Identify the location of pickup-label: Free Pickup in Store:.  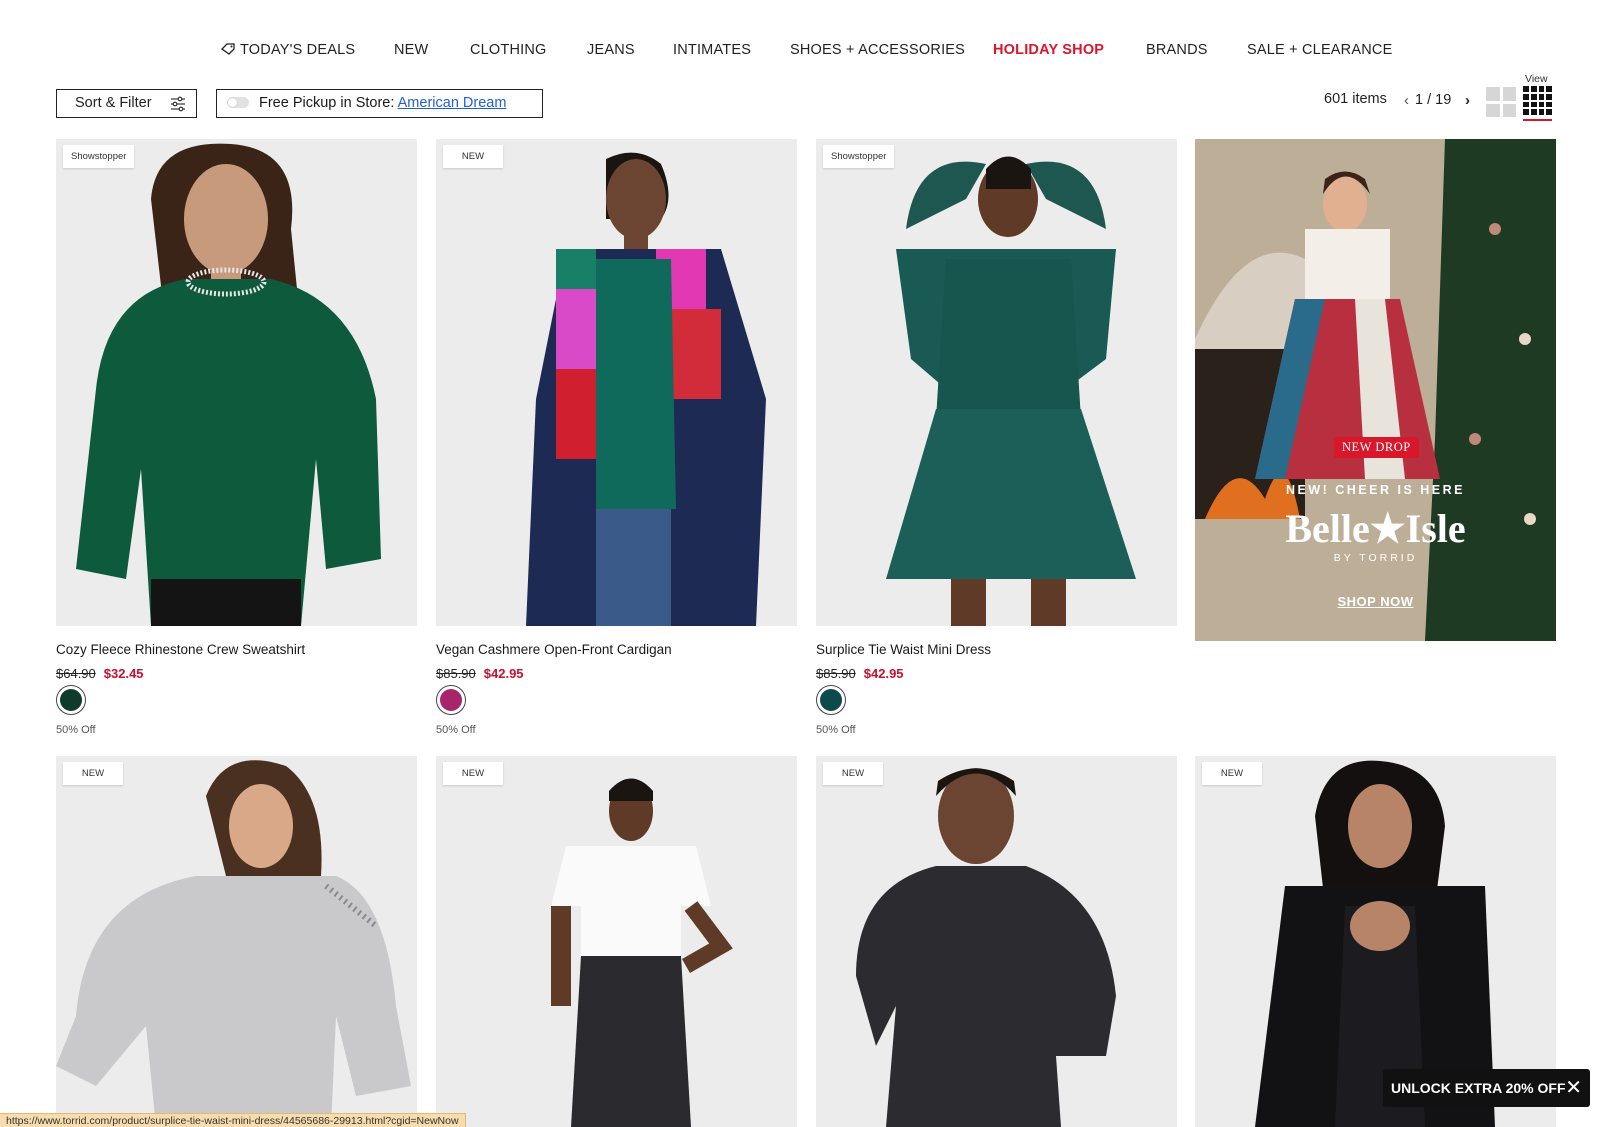
(327, 103).